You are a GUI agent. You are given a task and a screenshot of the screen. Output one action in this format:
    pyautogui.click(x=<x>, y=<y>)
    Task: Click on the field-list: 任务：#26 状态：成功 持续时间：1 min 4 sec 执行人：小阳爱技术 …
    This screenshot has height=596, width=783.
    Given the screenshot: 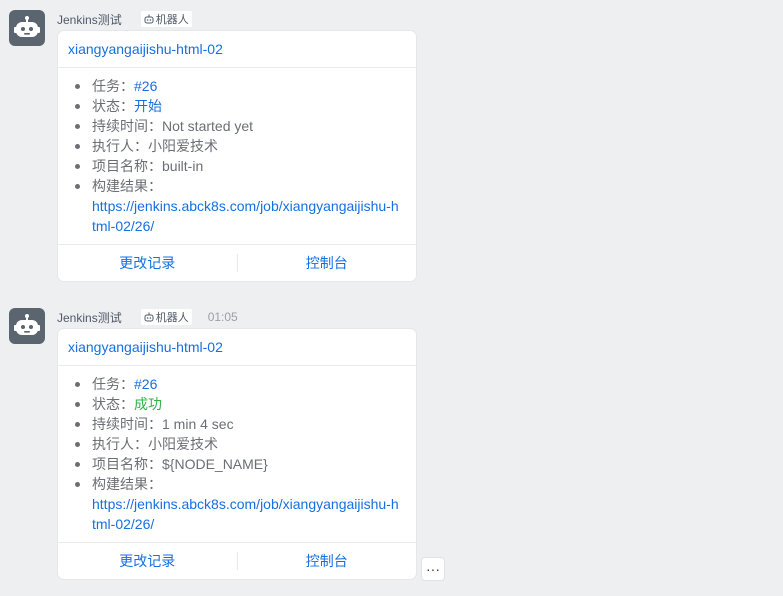 What is the action you would take?
    pyautogui.click(x=237, y=450)
    